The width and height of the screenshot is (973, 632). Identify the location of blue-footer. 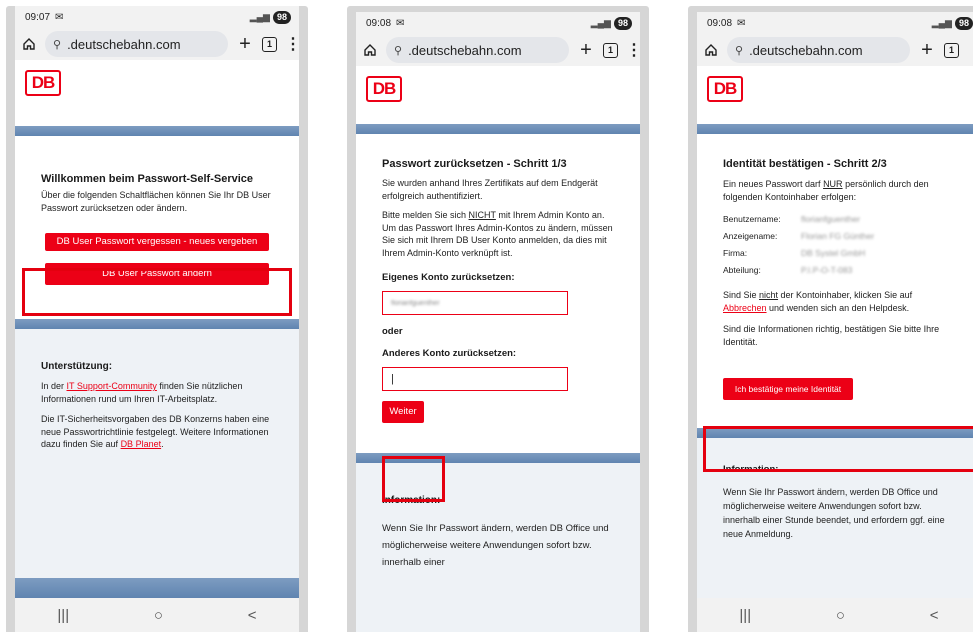
(157, 588).